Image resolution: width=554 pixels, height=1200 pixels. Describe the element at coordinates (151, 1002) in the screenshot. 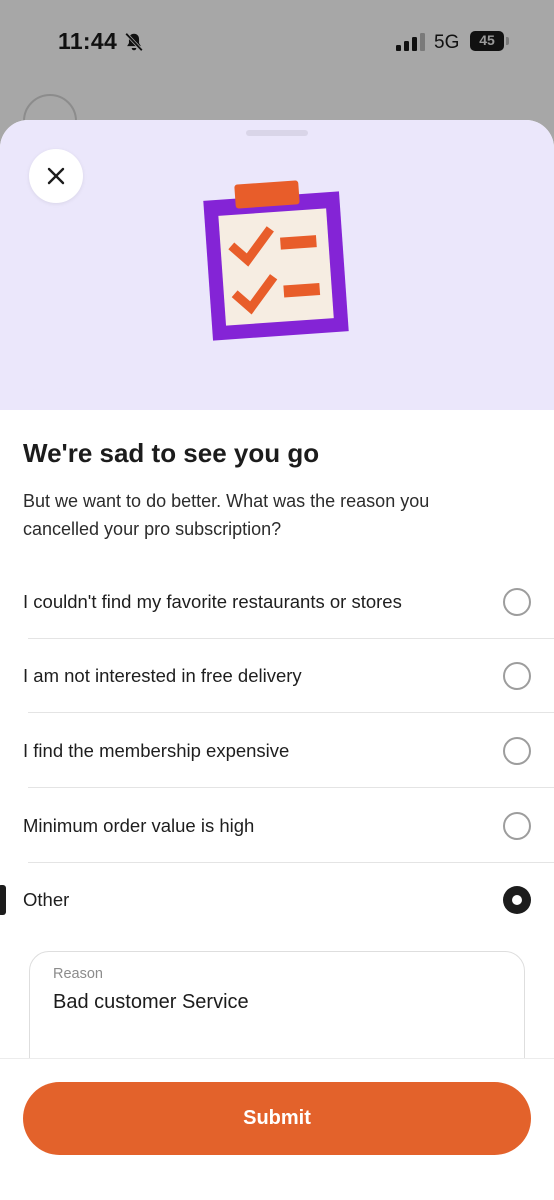

I see `reason-field-value: Bad customer Service` at that location.